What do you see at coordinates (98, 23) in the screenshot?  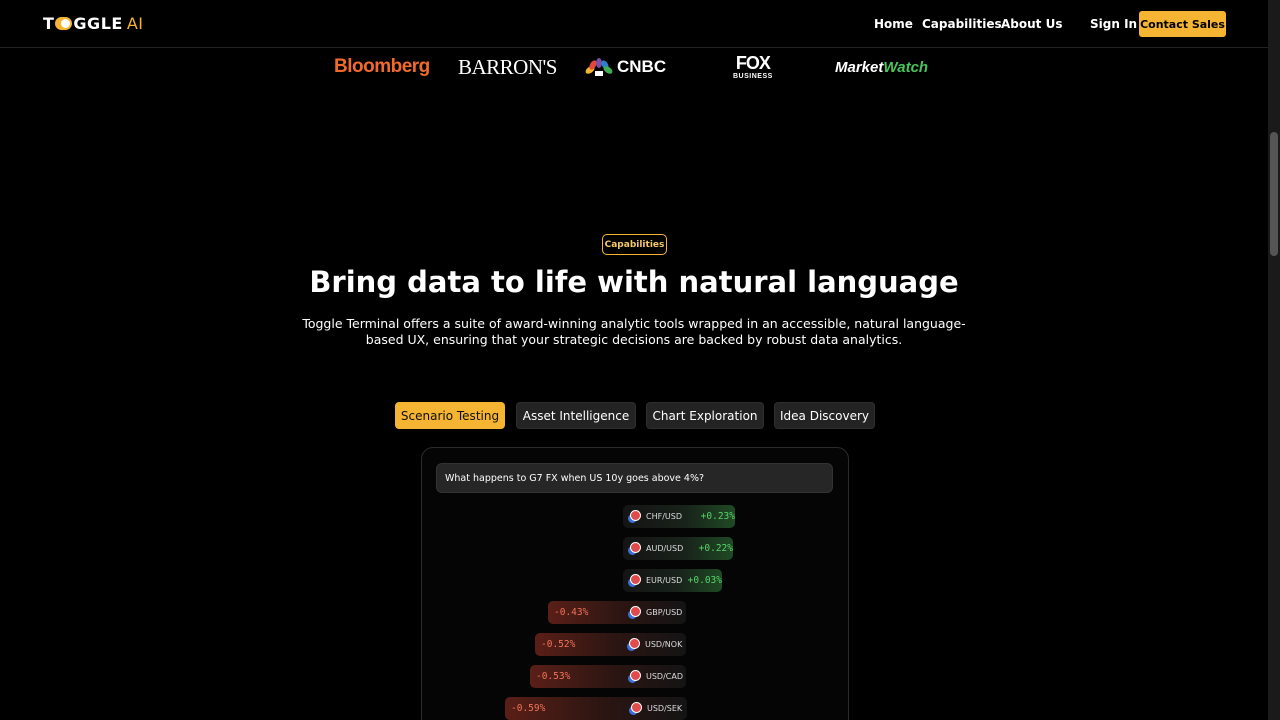 I see `logo-text: GGLE` at bounding box center [98, 23].